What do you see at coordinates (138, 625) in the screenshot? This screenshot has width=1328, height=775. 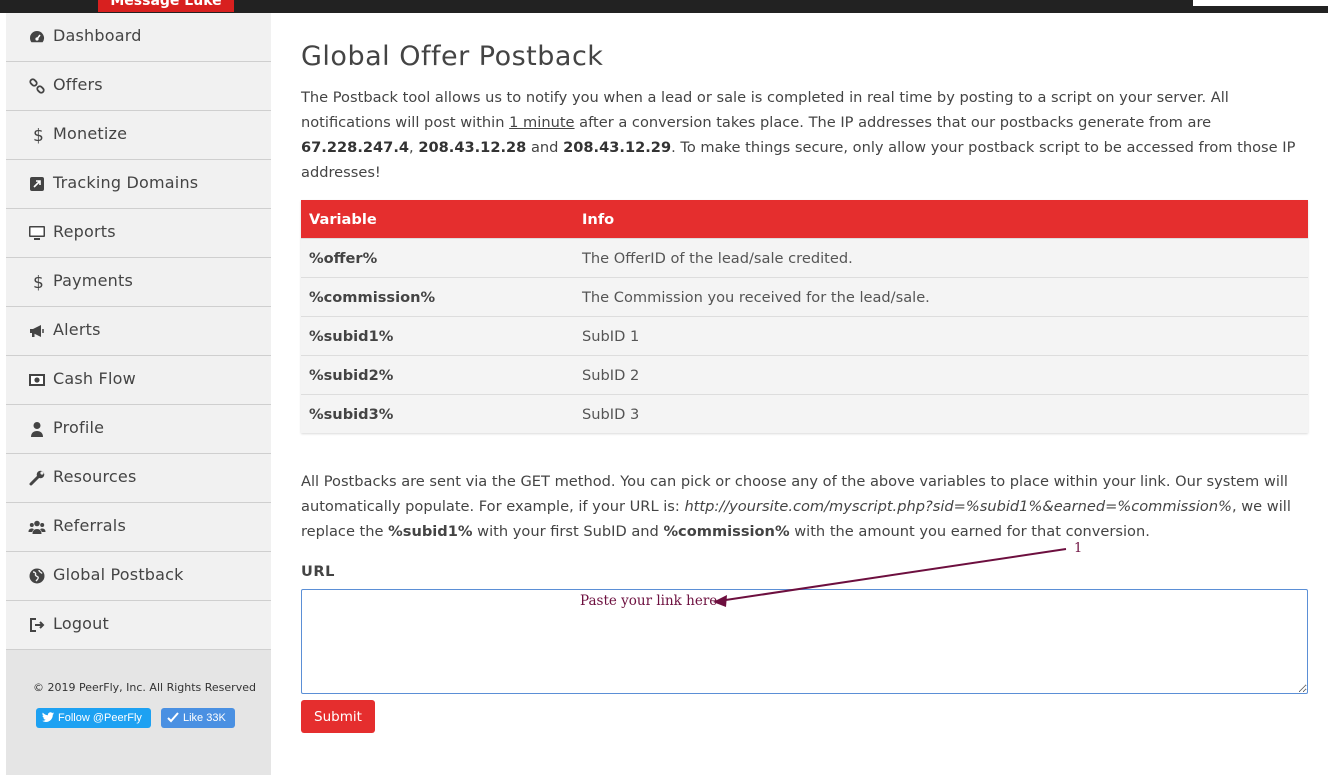 I see `sidebar-item-logout: Logout` at bounding box center [138, 625].